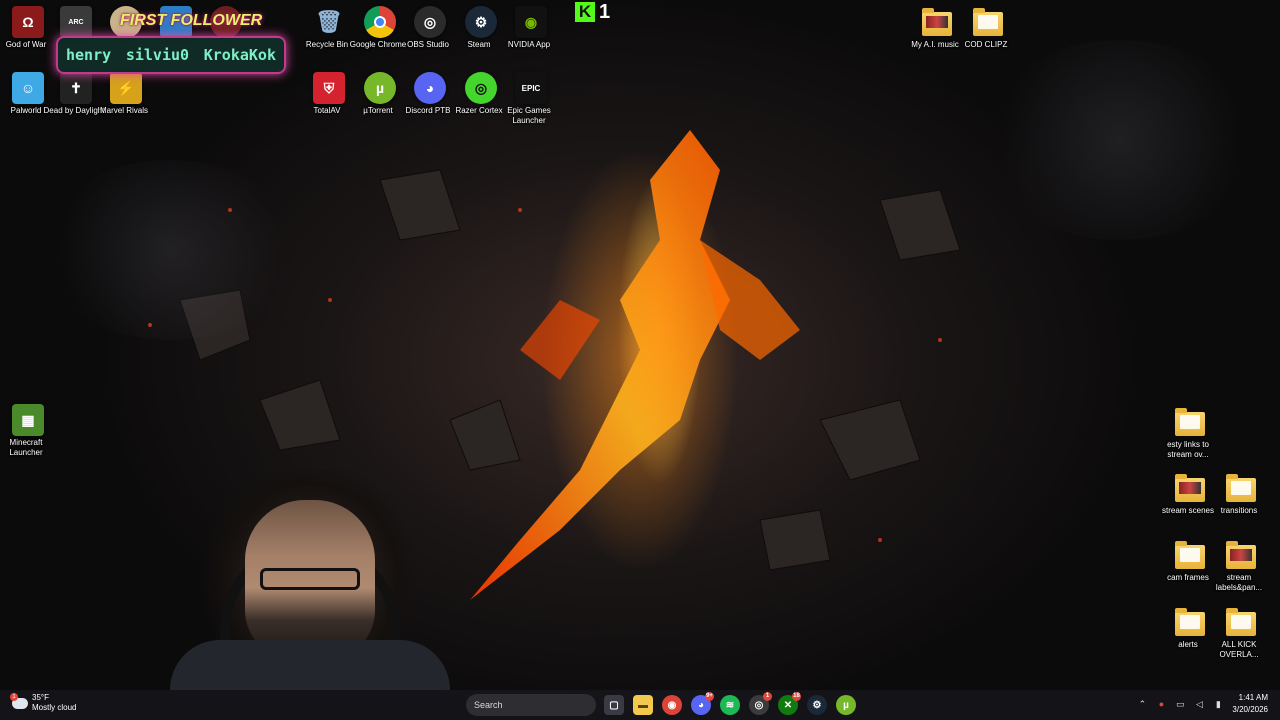 The height and width of the screenshot is (720, 1280). Describe the element at coordinates (1161, 704) in the screenshot. I see `microphone-icon: ●` at that location.